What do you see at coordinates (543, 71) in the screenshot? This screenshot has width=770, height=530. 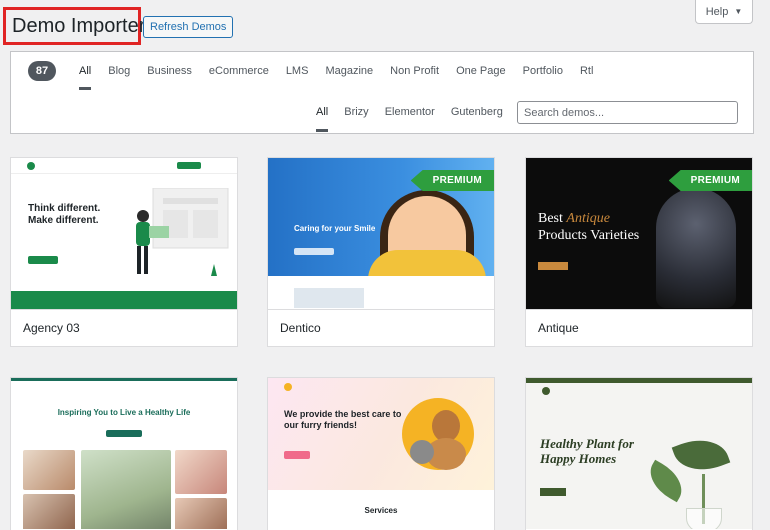 I see `category-portfolio: Portfolio` at bounding box center [543, 71].